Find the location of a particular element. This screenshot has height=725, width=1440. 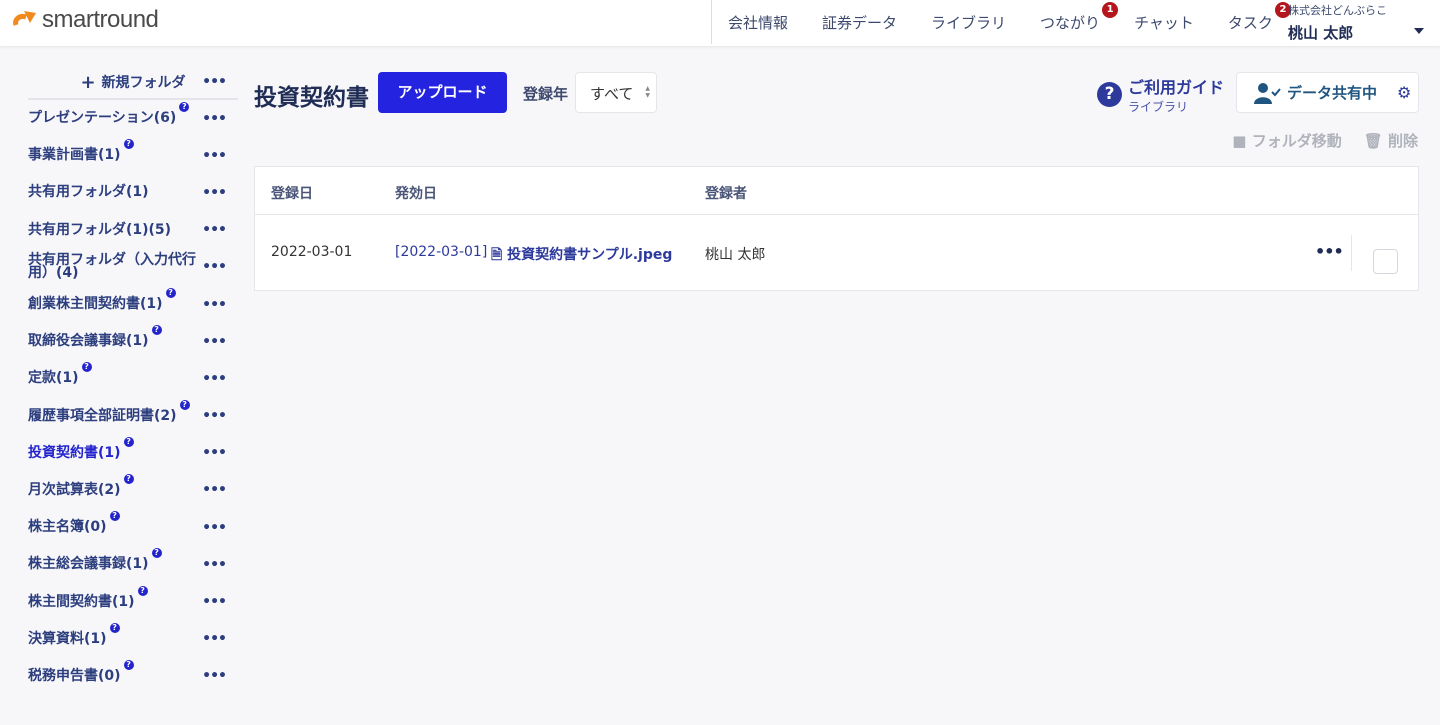

sidebar-folder-item: 投資契約書(1)? ••• is located at coordinates (133, 453).